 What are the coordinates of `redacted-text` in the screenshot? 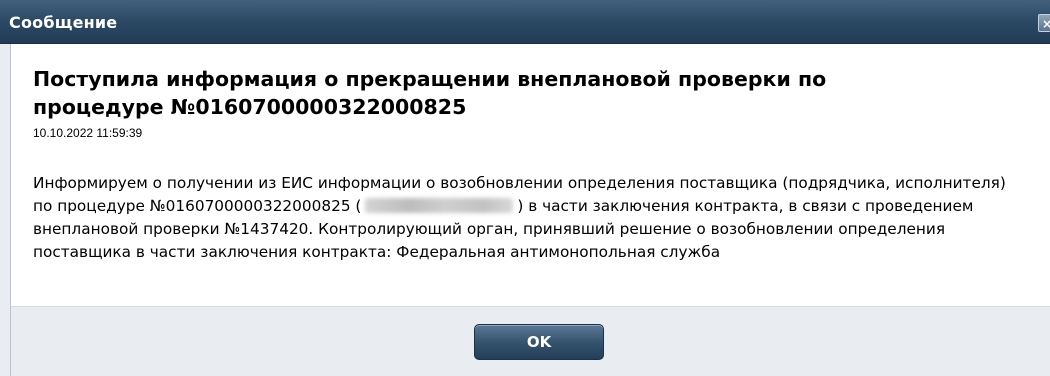 It's located at (439, 205).